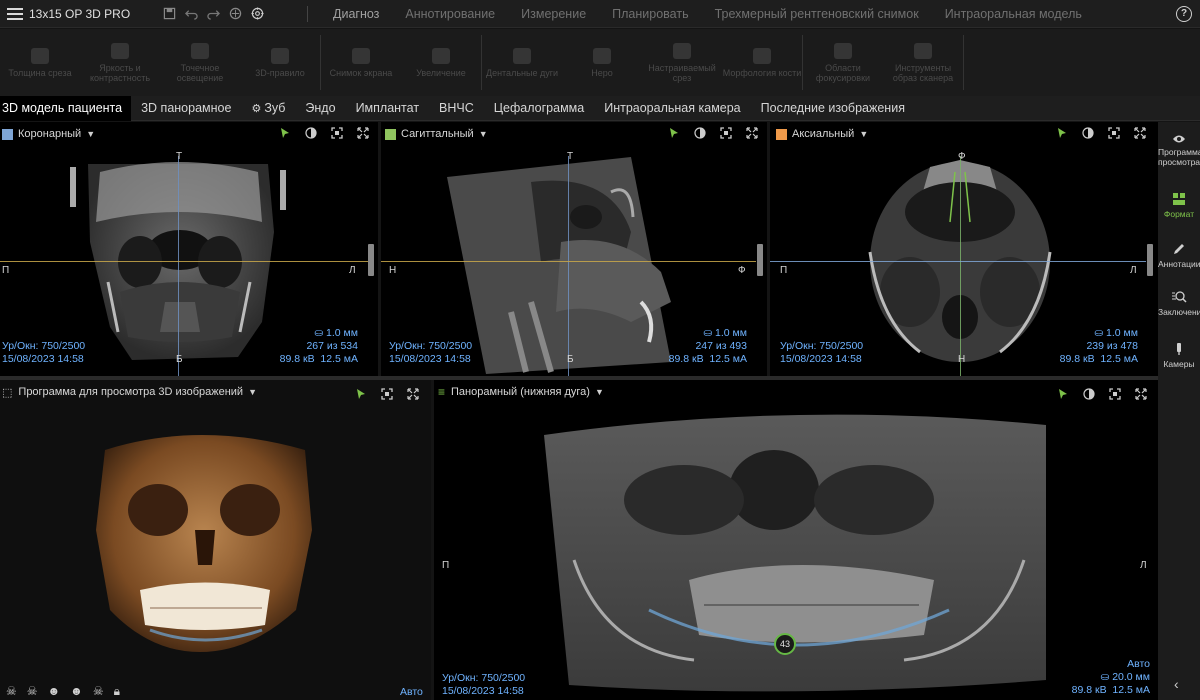  I want to click on tab-intraoral-camera: Интраоральная камера, so click(672, 108).